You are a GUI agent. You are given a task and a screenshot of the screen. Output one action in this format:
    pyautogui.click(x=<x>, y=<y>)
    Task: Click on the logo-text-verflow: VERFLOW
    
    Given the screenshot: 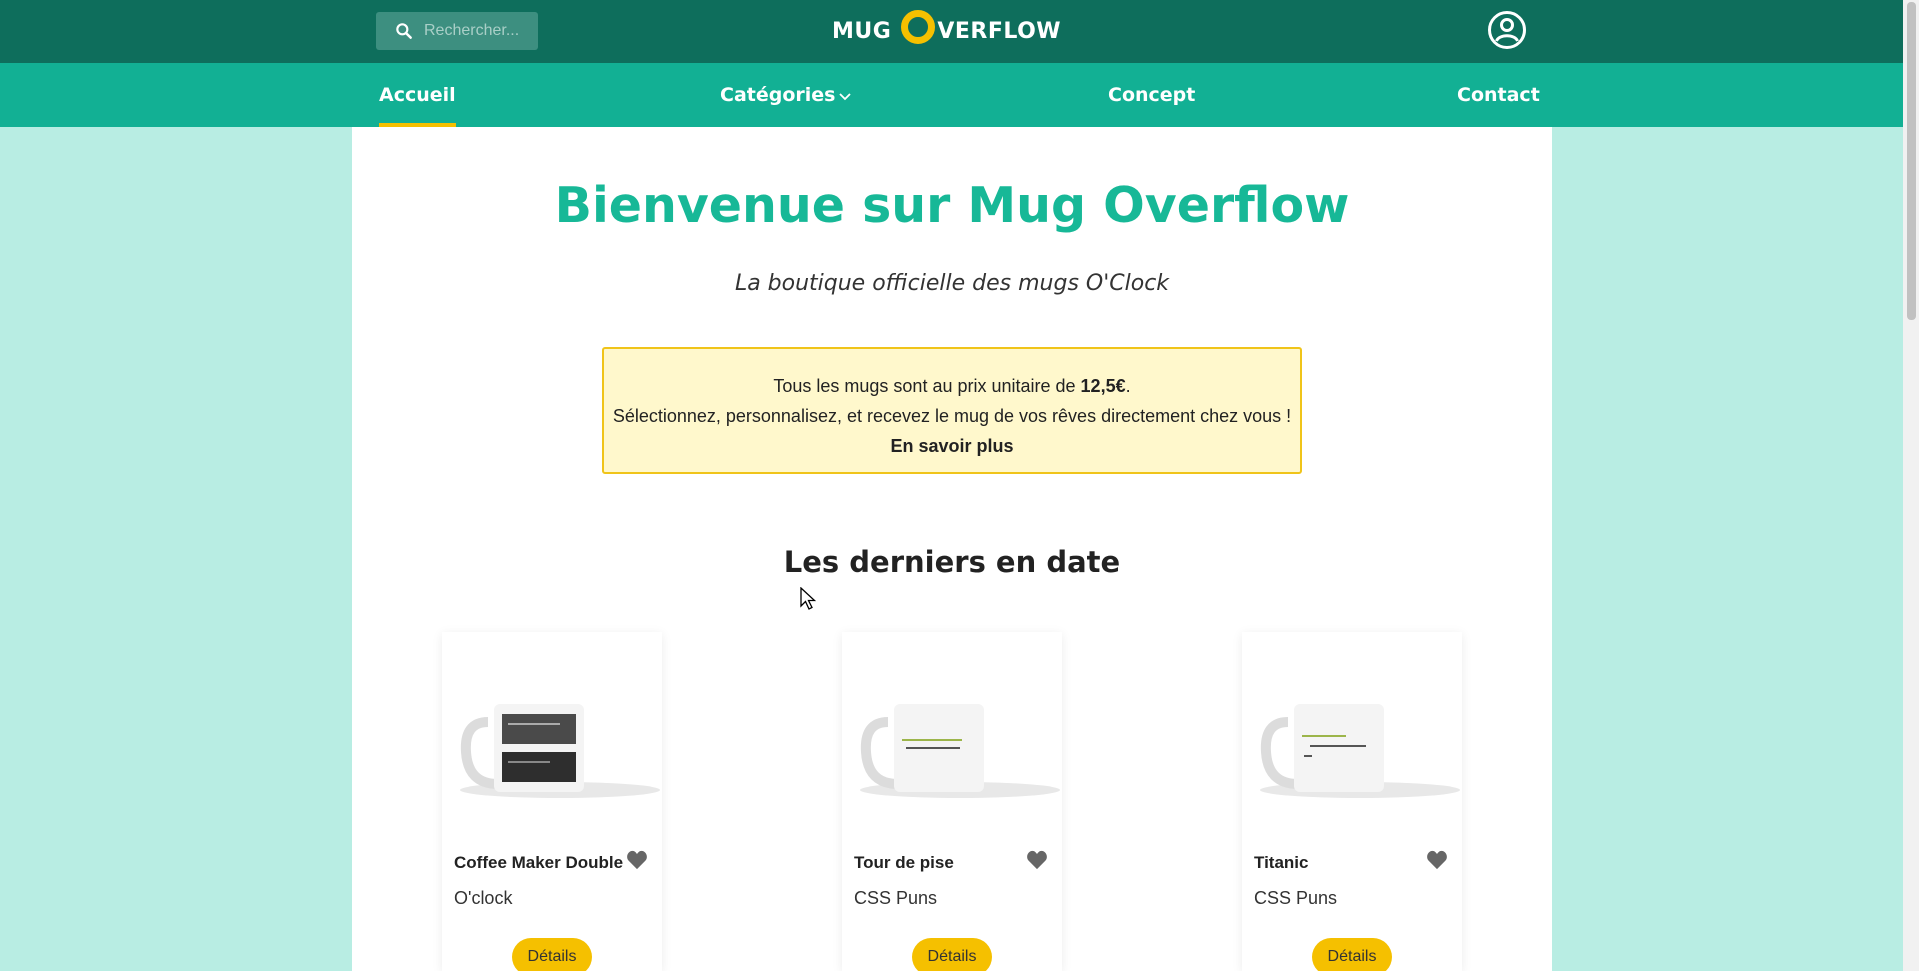 What is the action you would take?
    pyautogui.click(x=999, y=31)
    